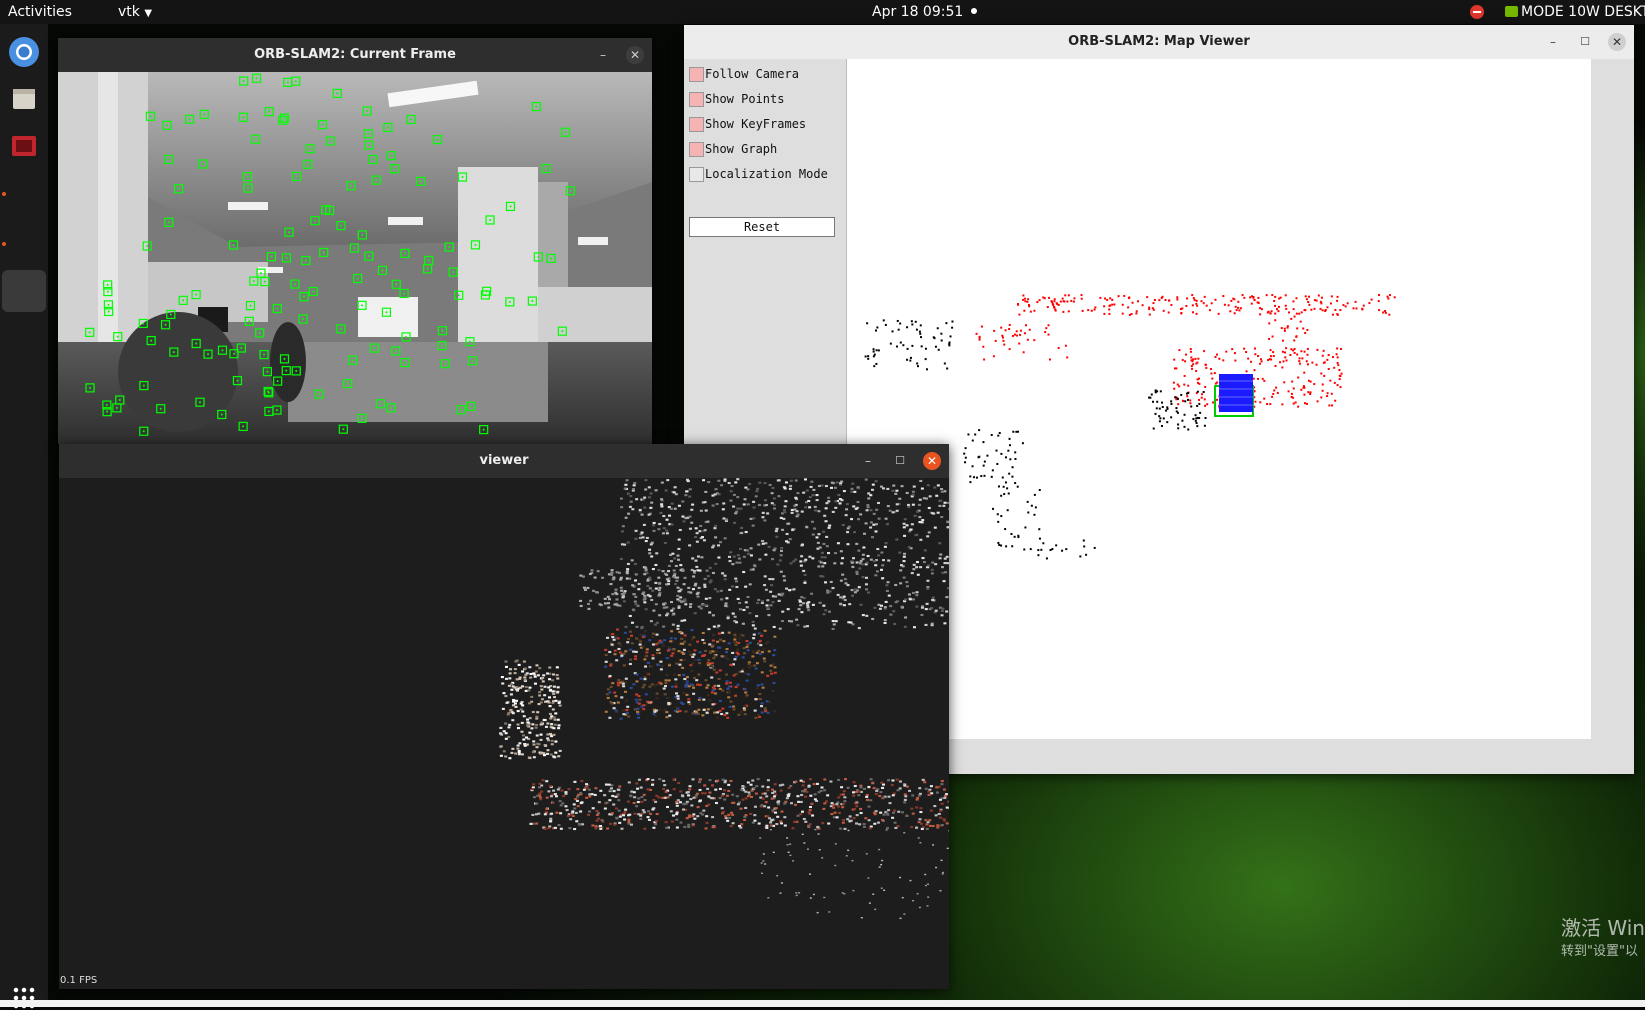 The height and width of the screenshot is (1010, 1645). I want to click on activities-button: Activities, so click(40, 12).